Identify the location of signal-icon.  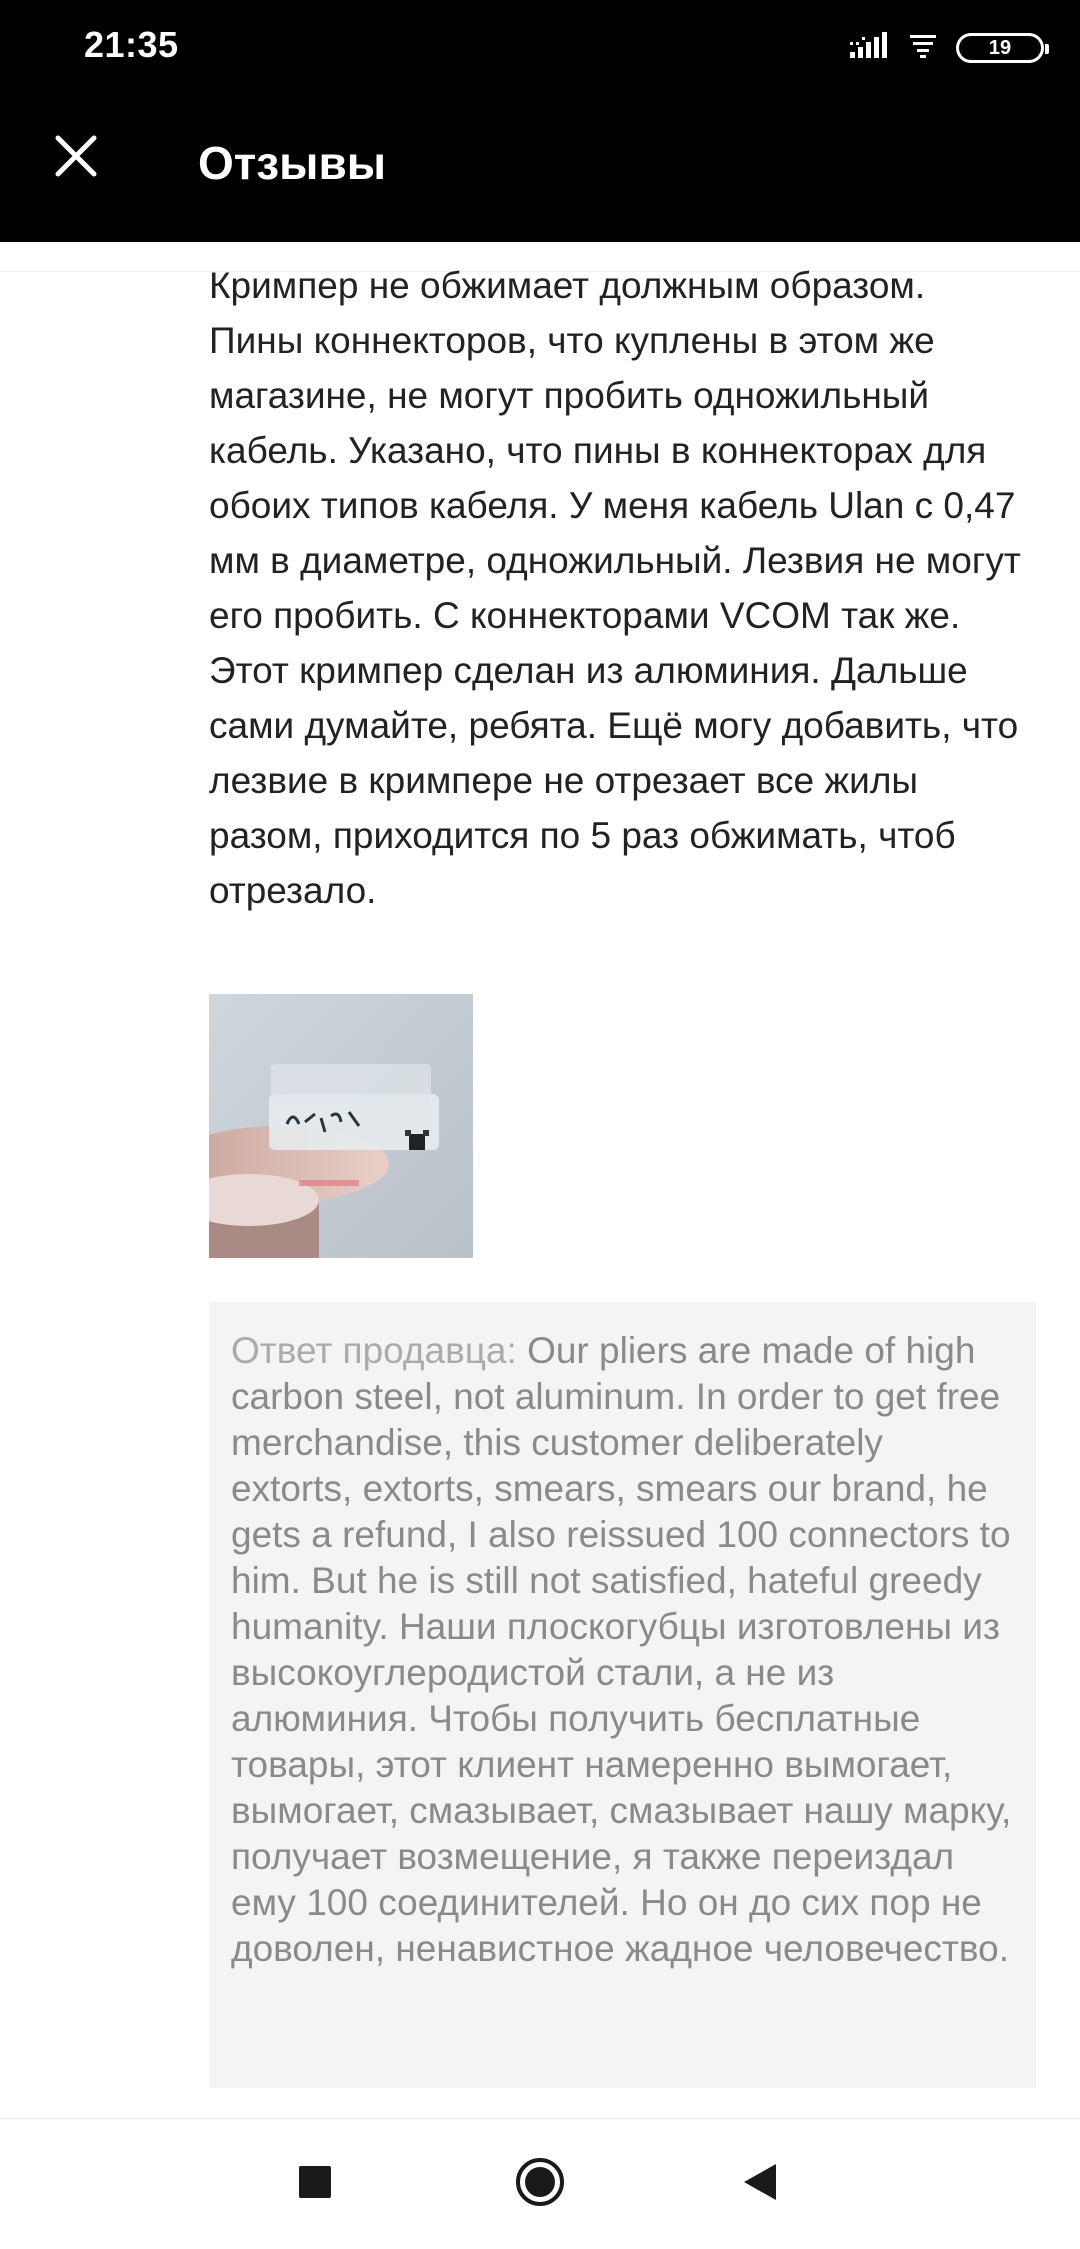
(870, 48).